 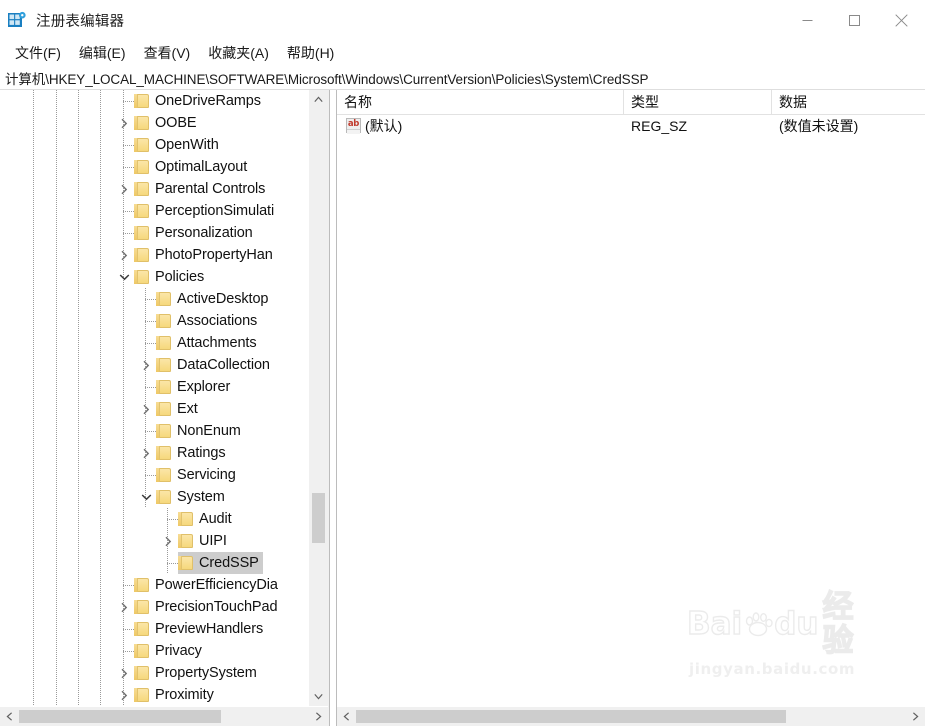 What do you see at coordinates (318, 518) in the screenshot?
I see `tree-scroll-thumb` at bounding box center [318, 518].